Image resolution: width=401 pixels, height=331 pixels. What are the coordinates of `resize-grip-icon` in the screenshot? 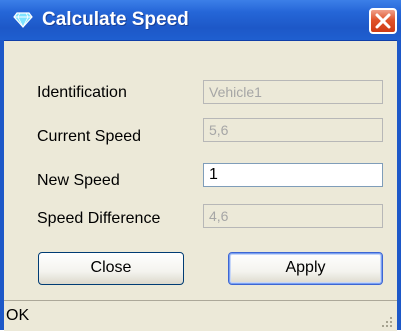 It's located at (387, 322).